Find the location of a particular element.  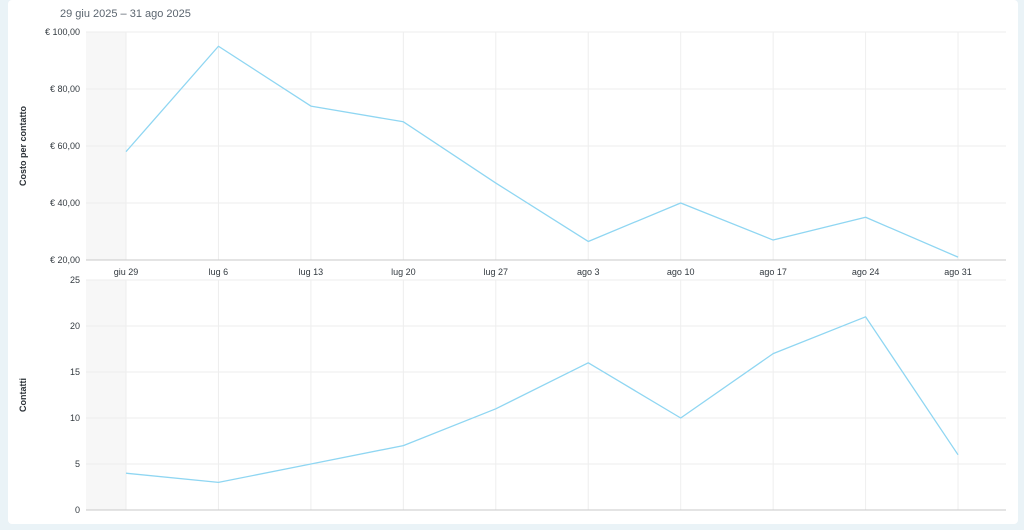

y-tick-label: 15 is located at coordinates (75, 372).